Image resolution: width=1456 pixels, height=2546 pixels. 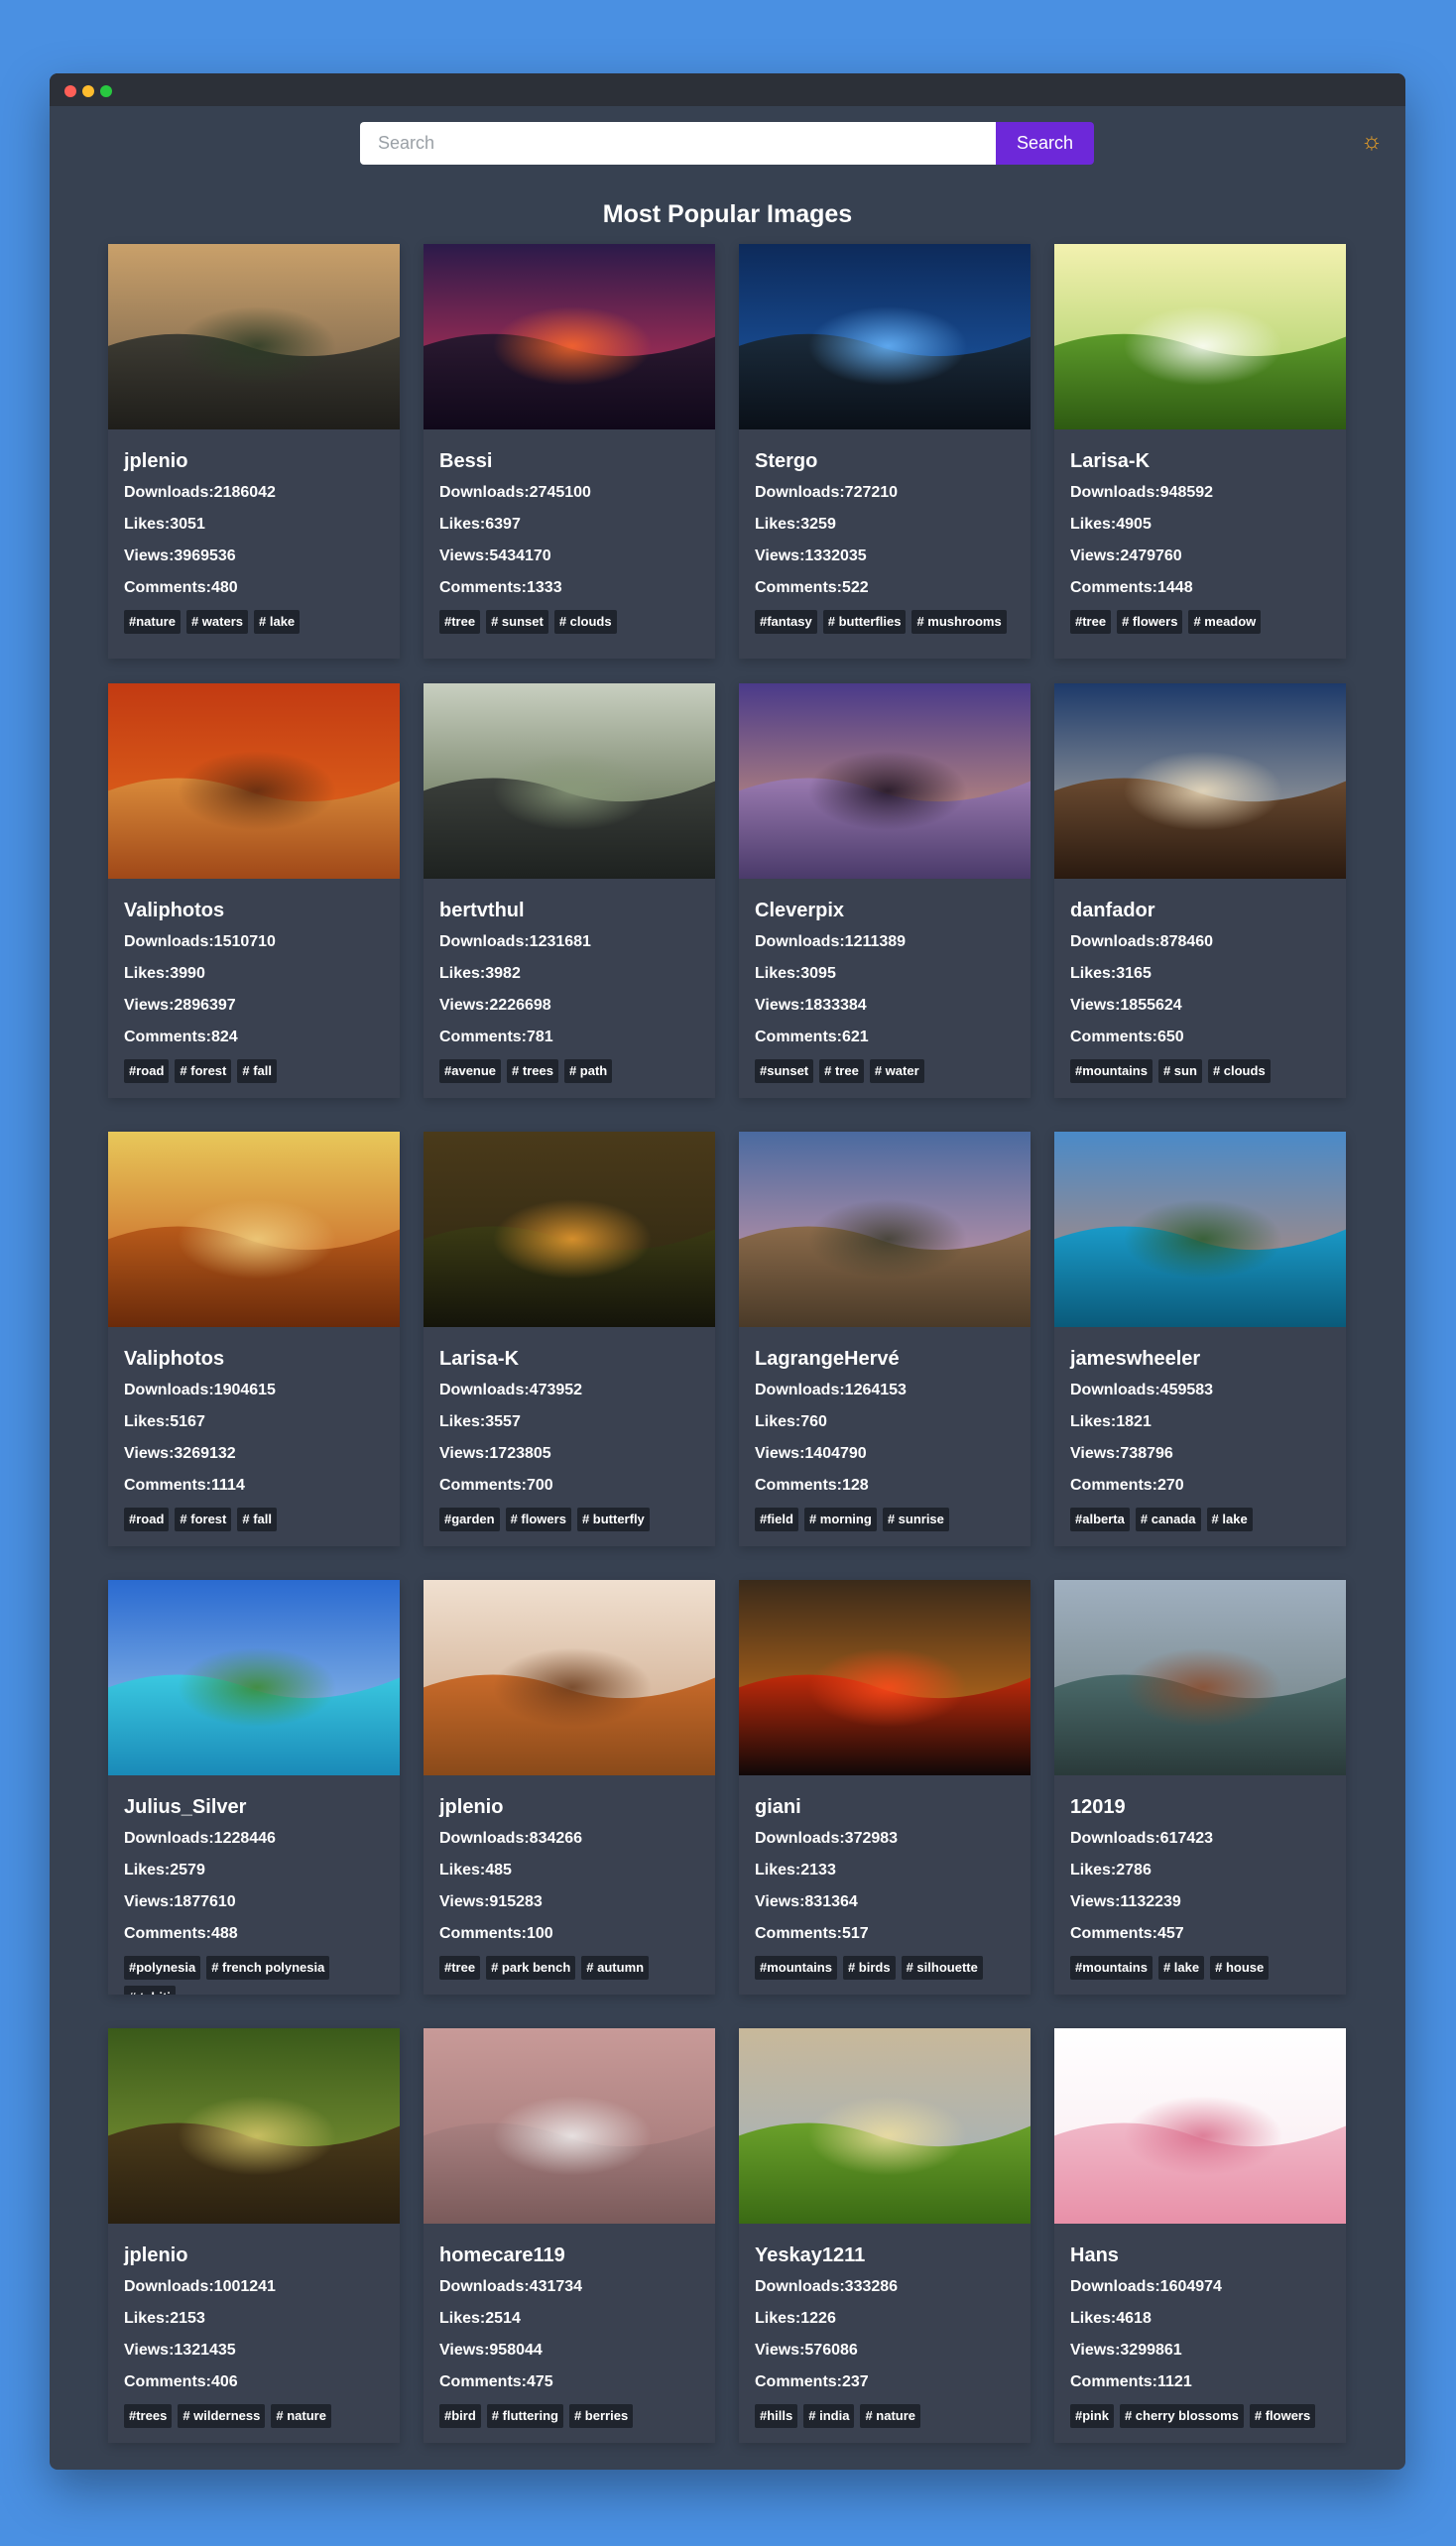 I want to click on author-name: LagrangeHervé, so click(x=885, y=1359).